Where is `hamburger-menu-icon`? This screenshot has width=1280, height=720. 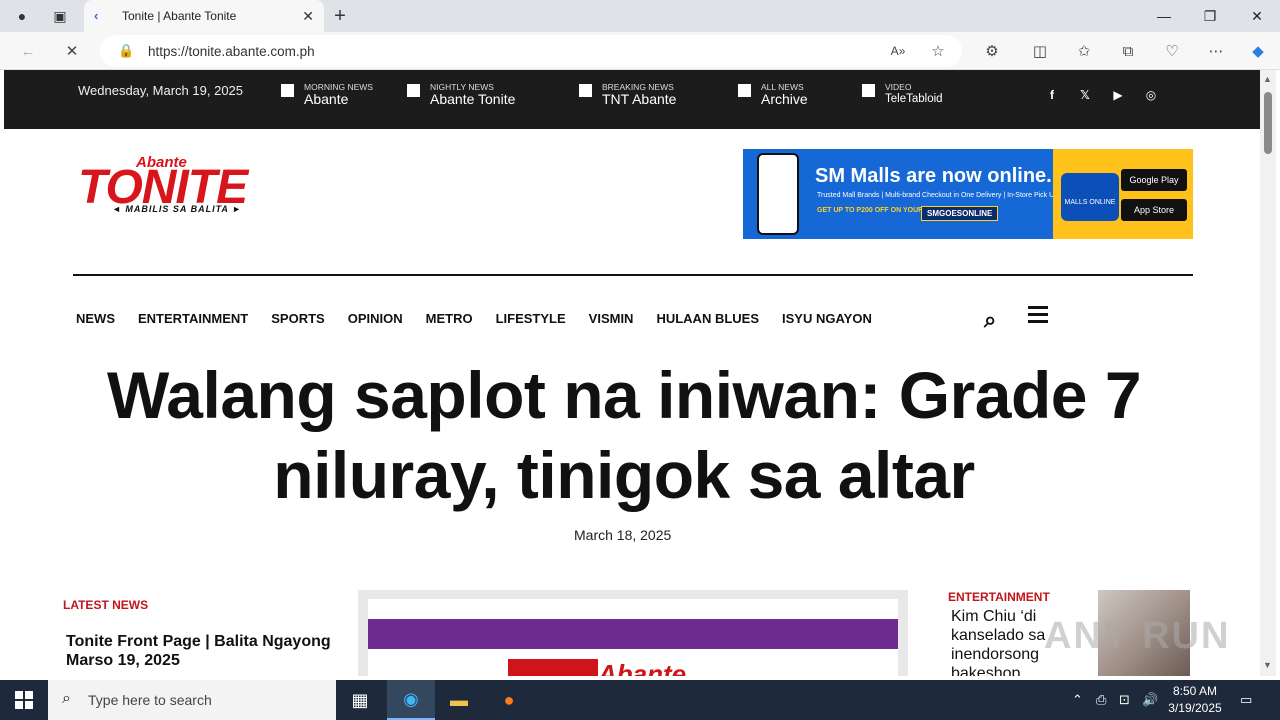 hamburger-menu-icon is located at coordinates (1038, 316).